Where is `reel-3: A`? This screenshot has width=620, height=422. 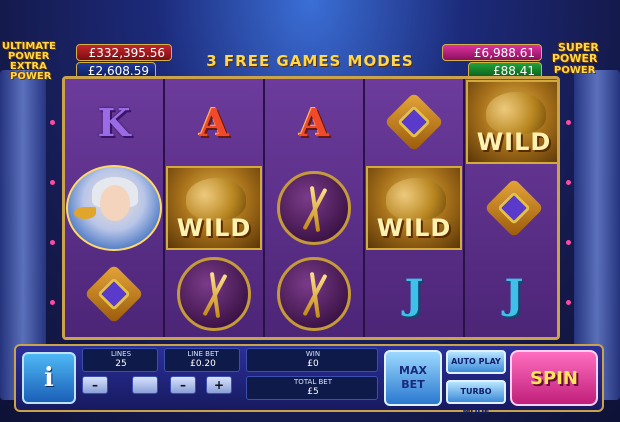 reel-3: A is located at coordinates (315, 208).